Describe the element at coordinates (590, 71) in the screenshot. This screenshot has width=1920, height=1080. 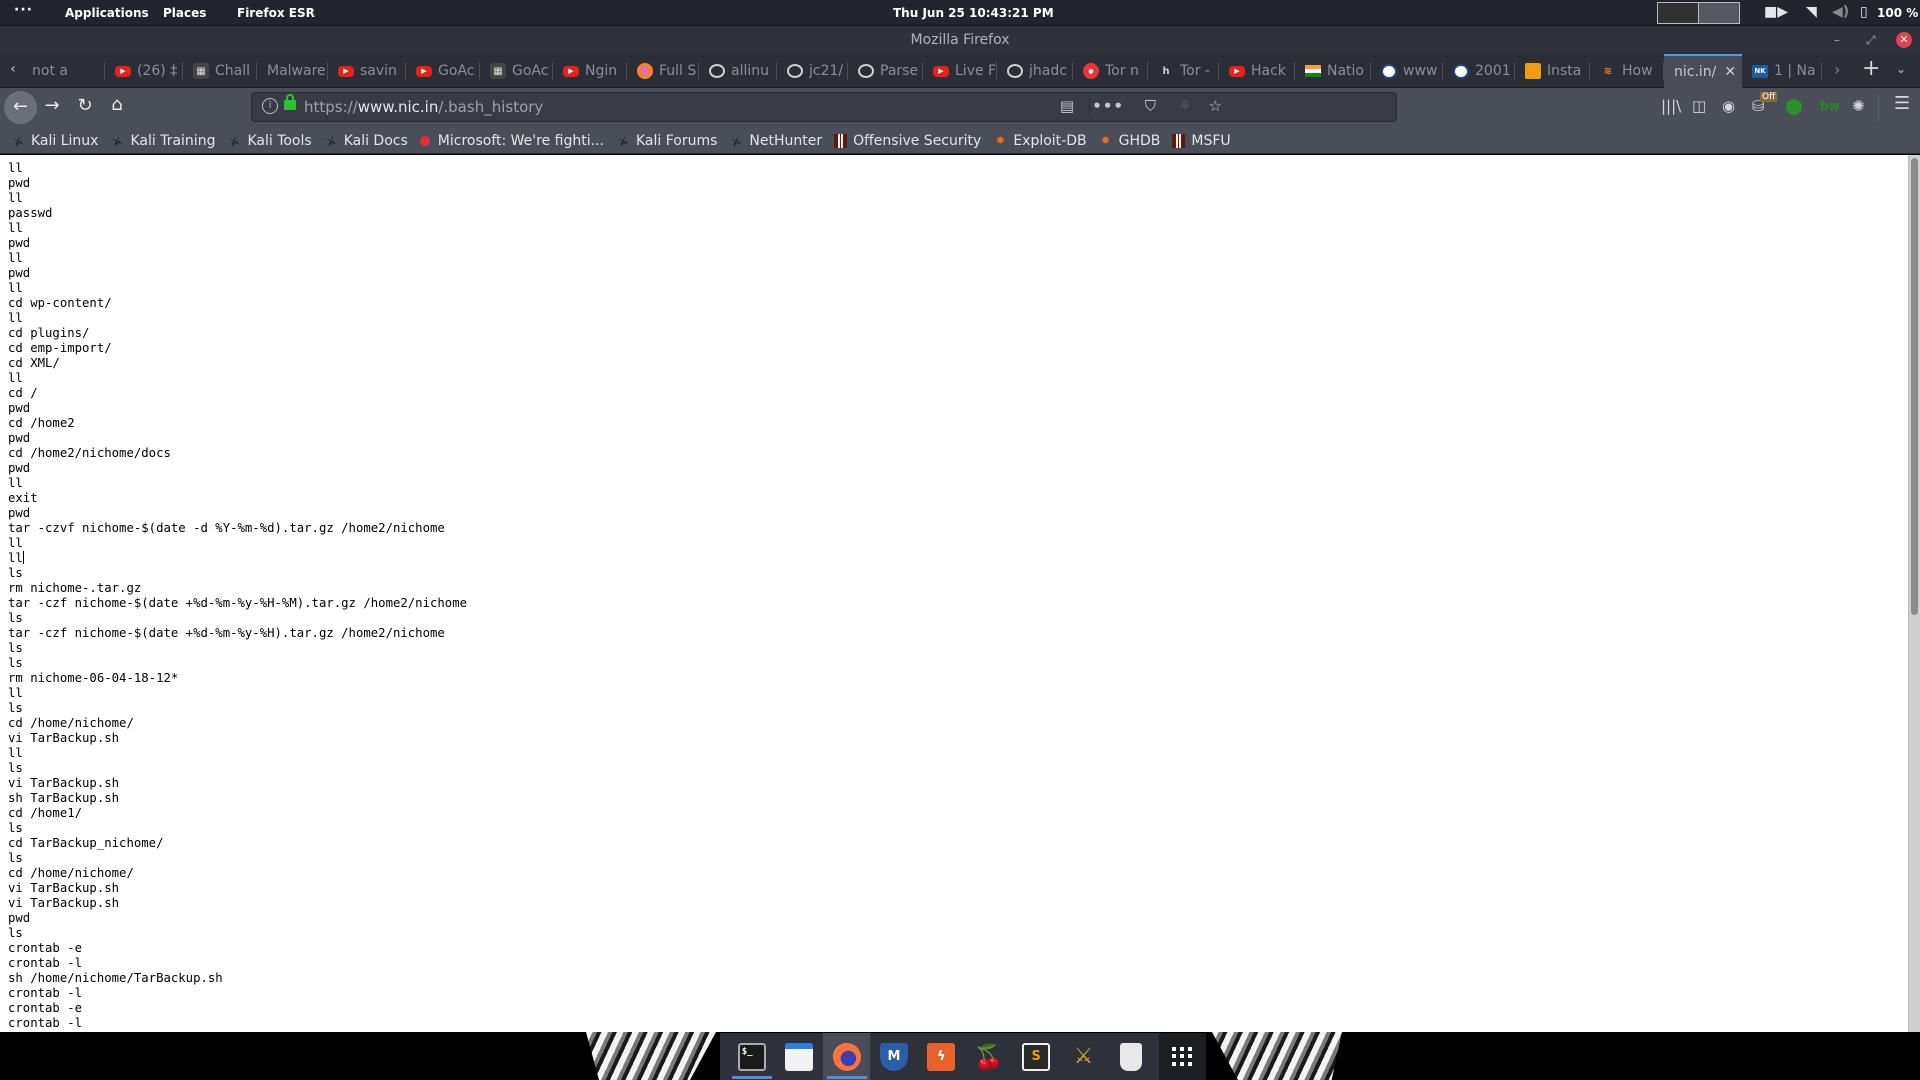
I see `tab: ▶ Ngin` at that location.